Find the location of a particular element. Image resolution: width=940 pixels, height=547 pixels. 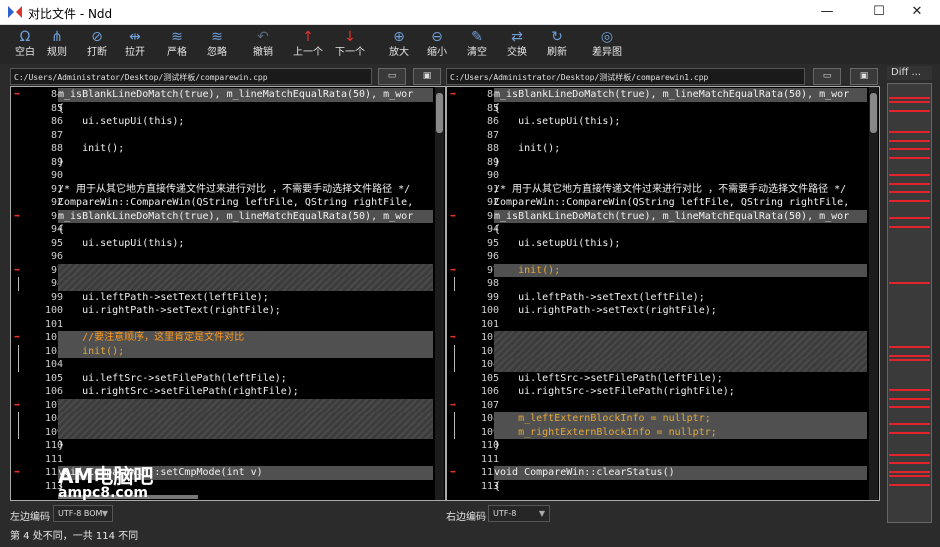

line-content: /* 用于从其它地方直接传递文件过来进行对比 ，不需要手动选择文件路径 */ is located at coordinates (670, 189).